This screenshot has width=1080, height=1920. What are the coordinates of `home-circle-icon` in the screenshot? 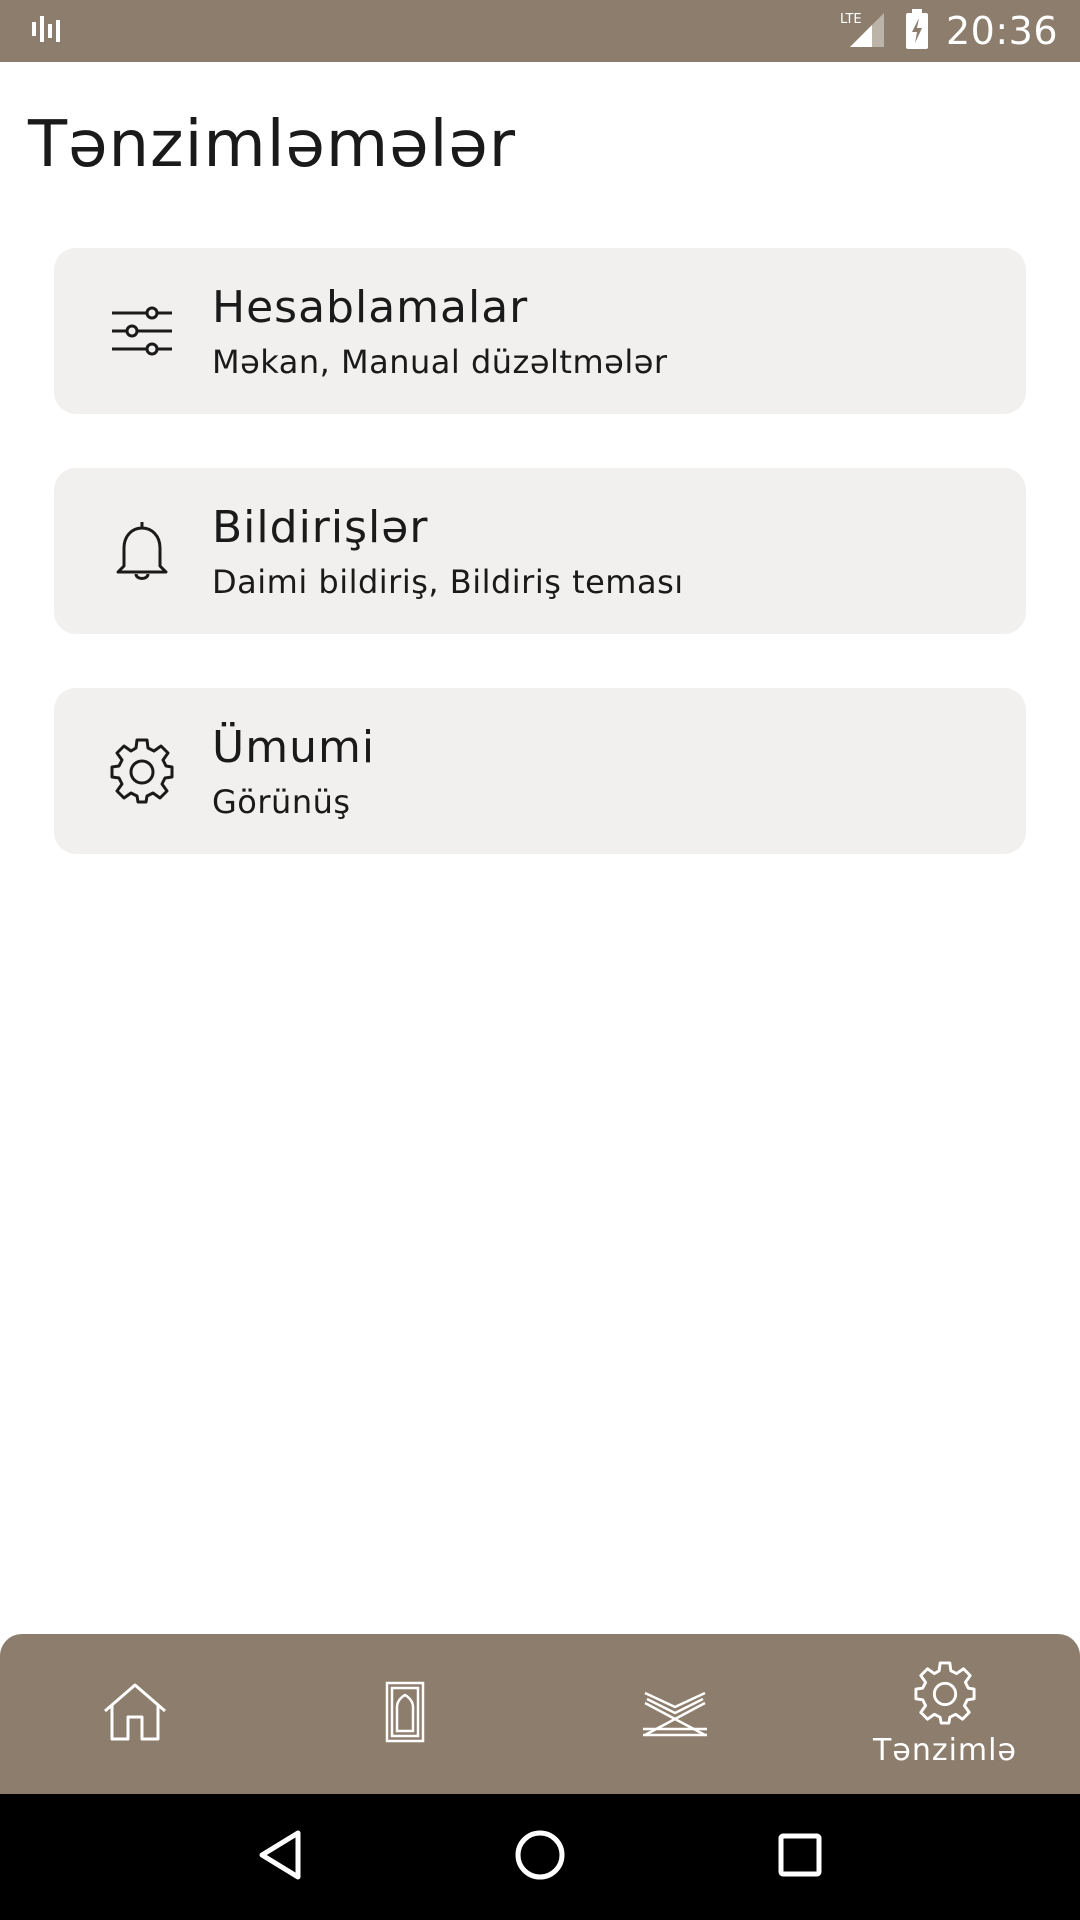 It's located at (540, 1857).